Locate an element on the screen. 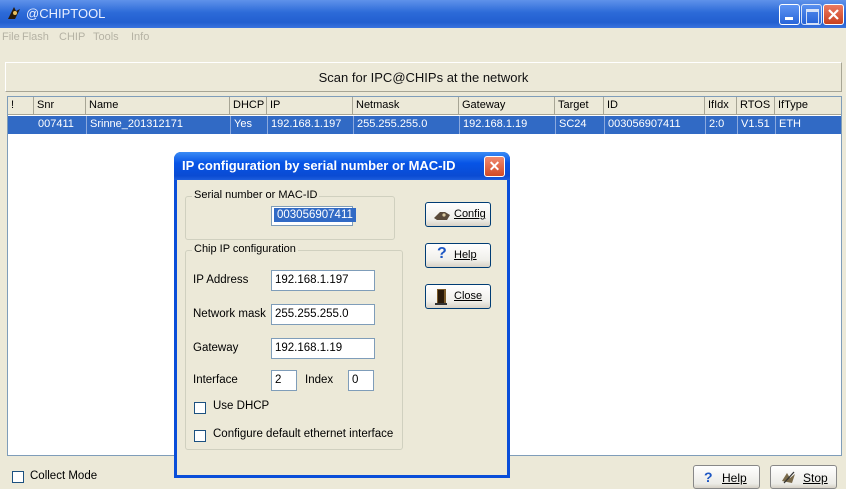 The width and height of the screenshot is (846, 489). menu-tools: Tools is located at coordinates (106, 37).